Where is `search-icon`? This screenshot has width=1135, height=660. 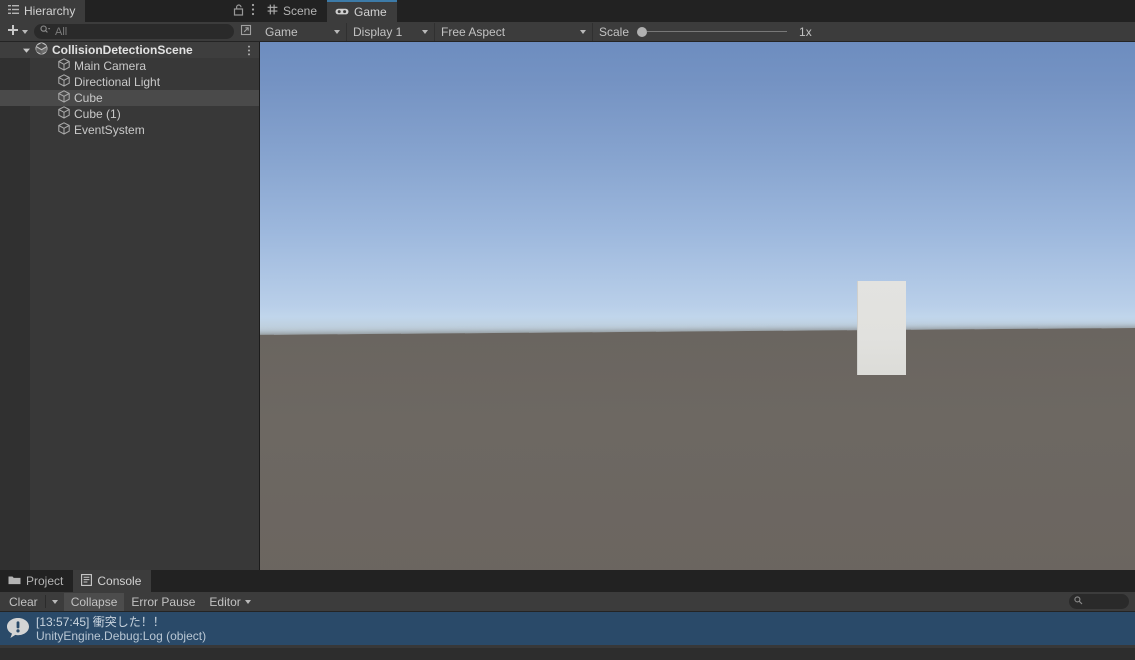
search-icon is located at coordinates (1078, 601).